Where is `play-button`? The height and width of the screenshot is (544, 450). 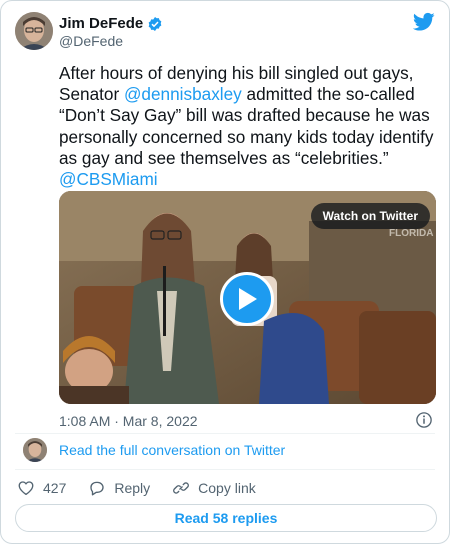 play-button is located at coordinates (247, 299).